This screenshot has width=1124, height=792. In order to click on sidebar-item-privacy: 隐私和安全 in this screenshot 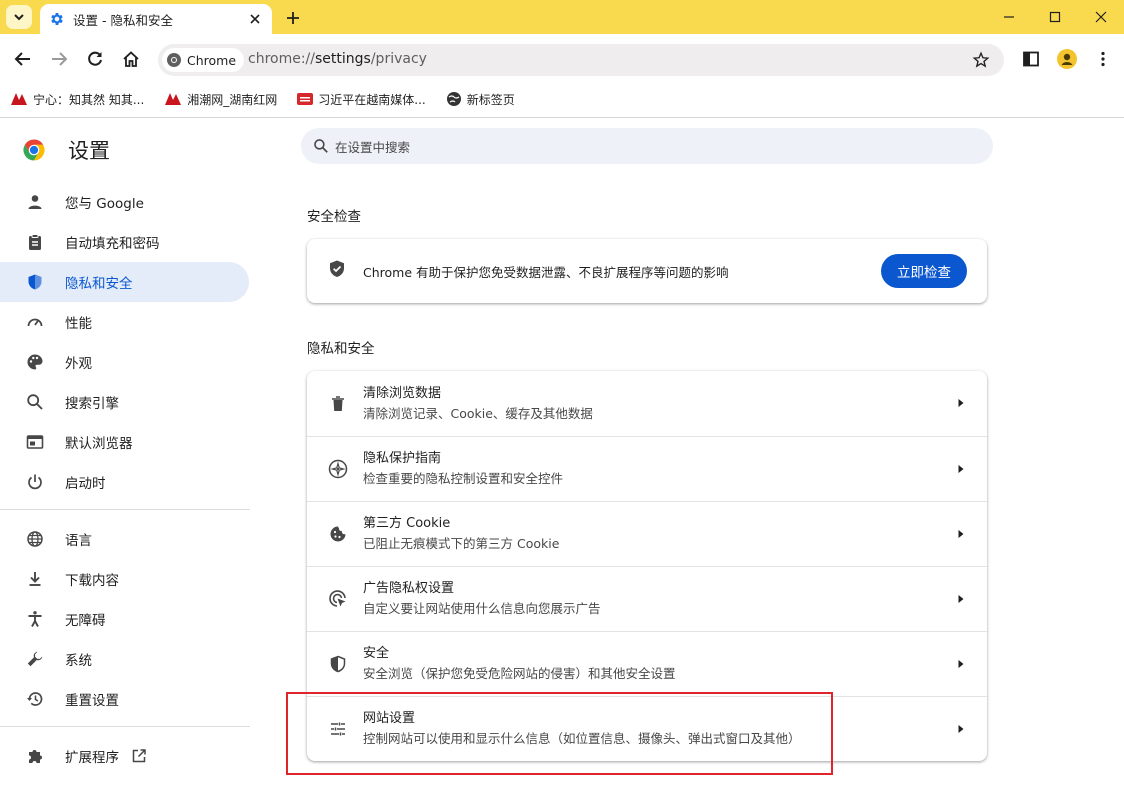, I will do `click(124, 282)`.